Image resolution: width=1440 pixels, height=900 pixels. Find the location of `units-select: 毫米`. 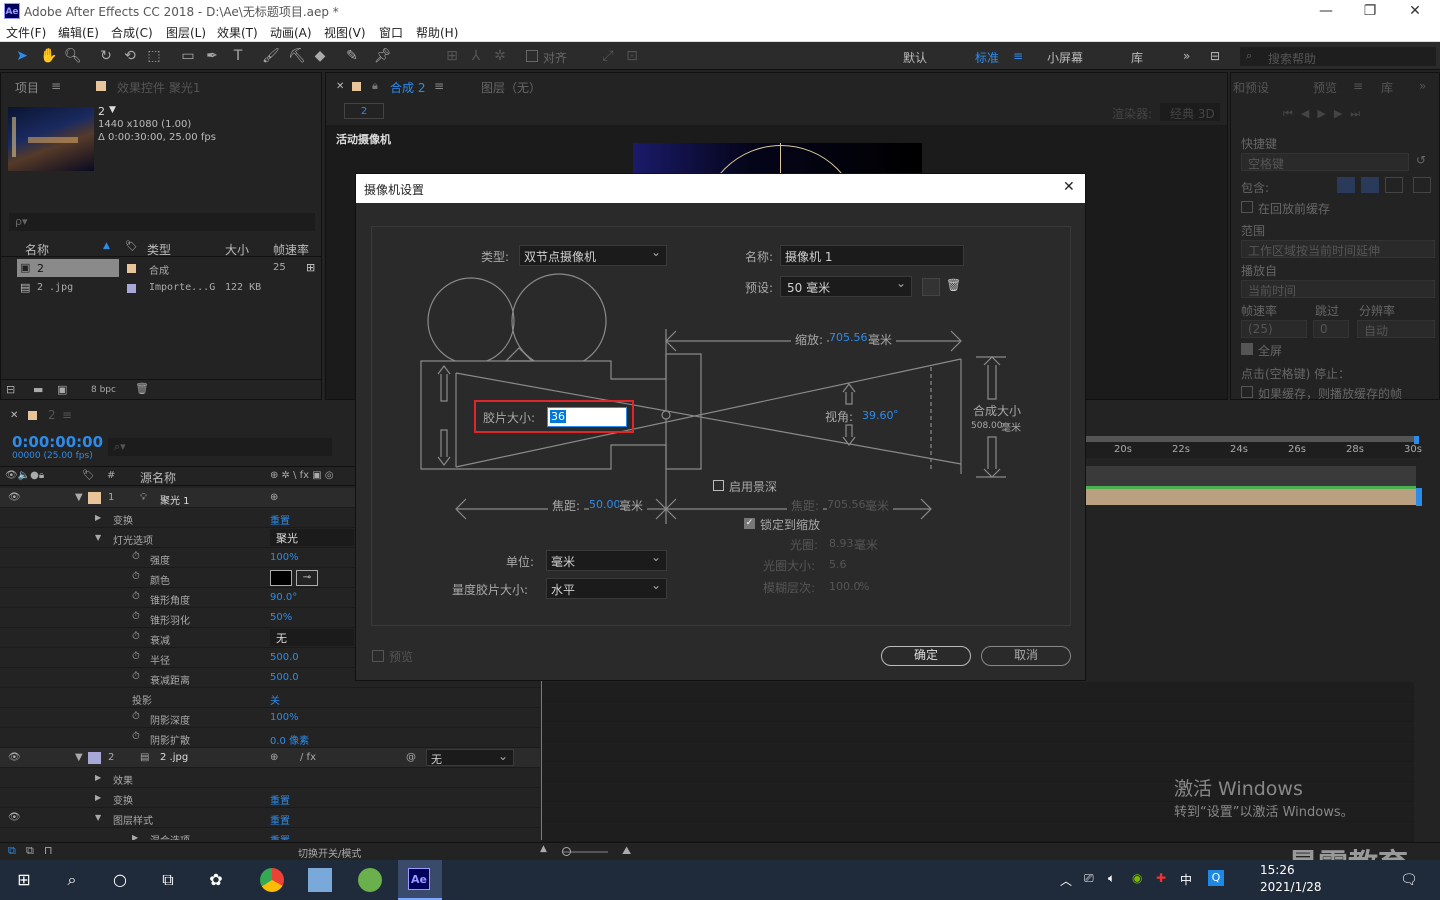

units-select: 毫米 is located at coordinates (606, 560).